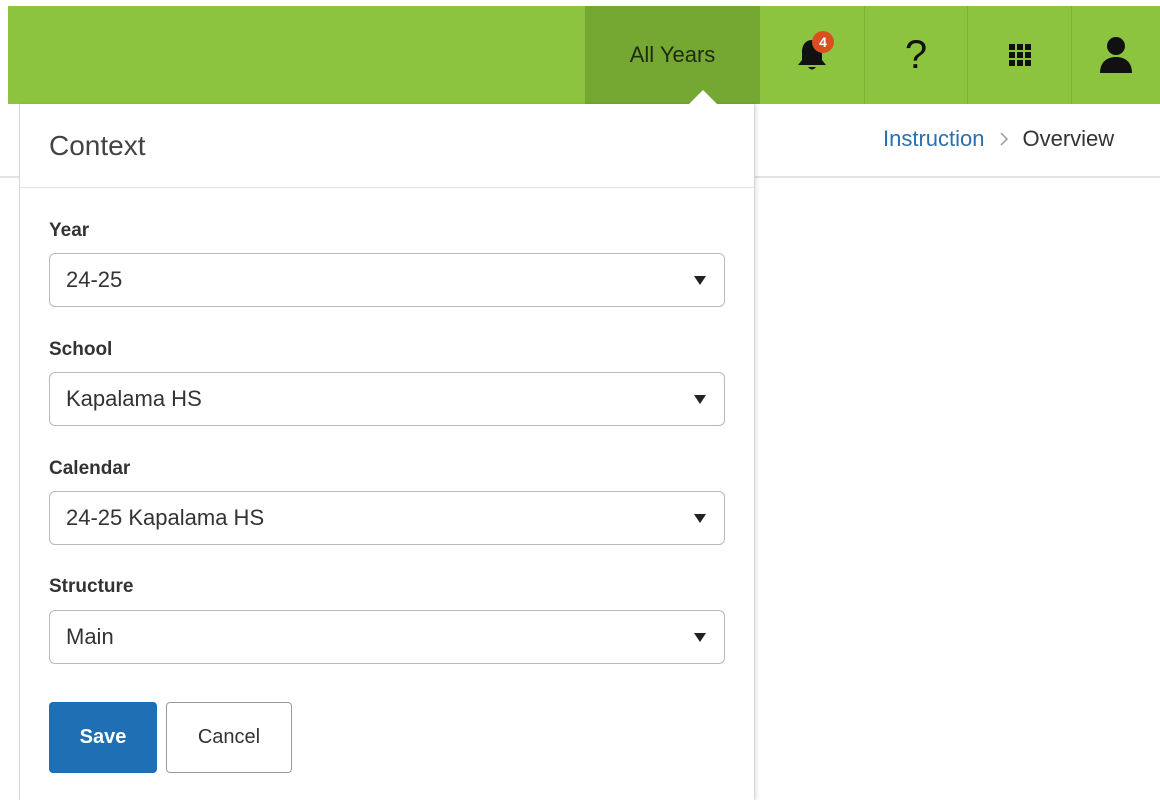  I want to click on year-select: 24-25, so click(387, 280).